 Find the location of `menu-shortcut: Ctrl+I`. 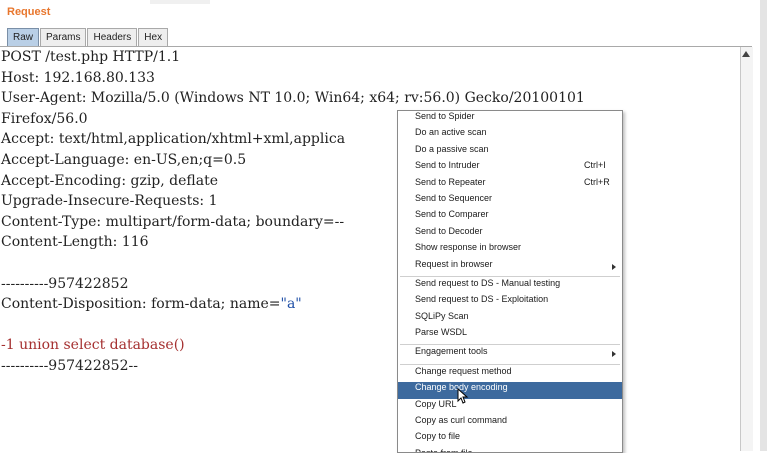

menu-shortcut: Ctrl+I is located at coordinates (595, 165).